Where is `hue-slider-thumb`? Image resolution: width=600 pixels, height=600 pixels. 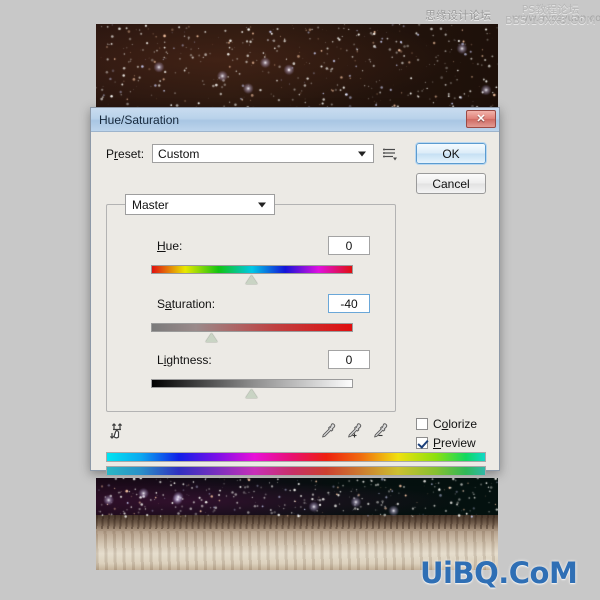
hue-slider-thumb is located at coordinates (252, 279).